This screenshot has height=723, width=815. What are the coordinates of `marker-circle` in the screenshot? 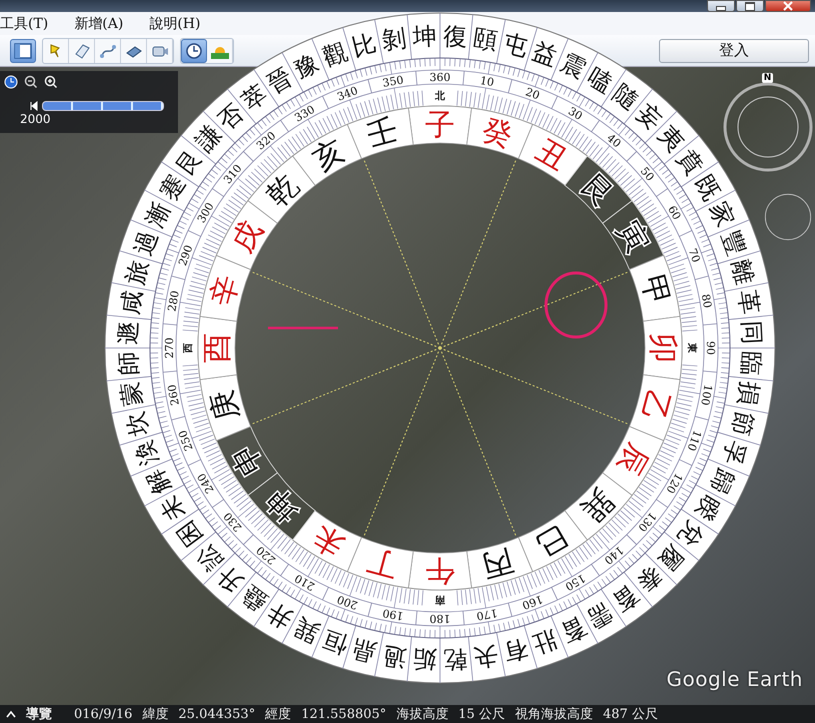 It's located at (576, 305).